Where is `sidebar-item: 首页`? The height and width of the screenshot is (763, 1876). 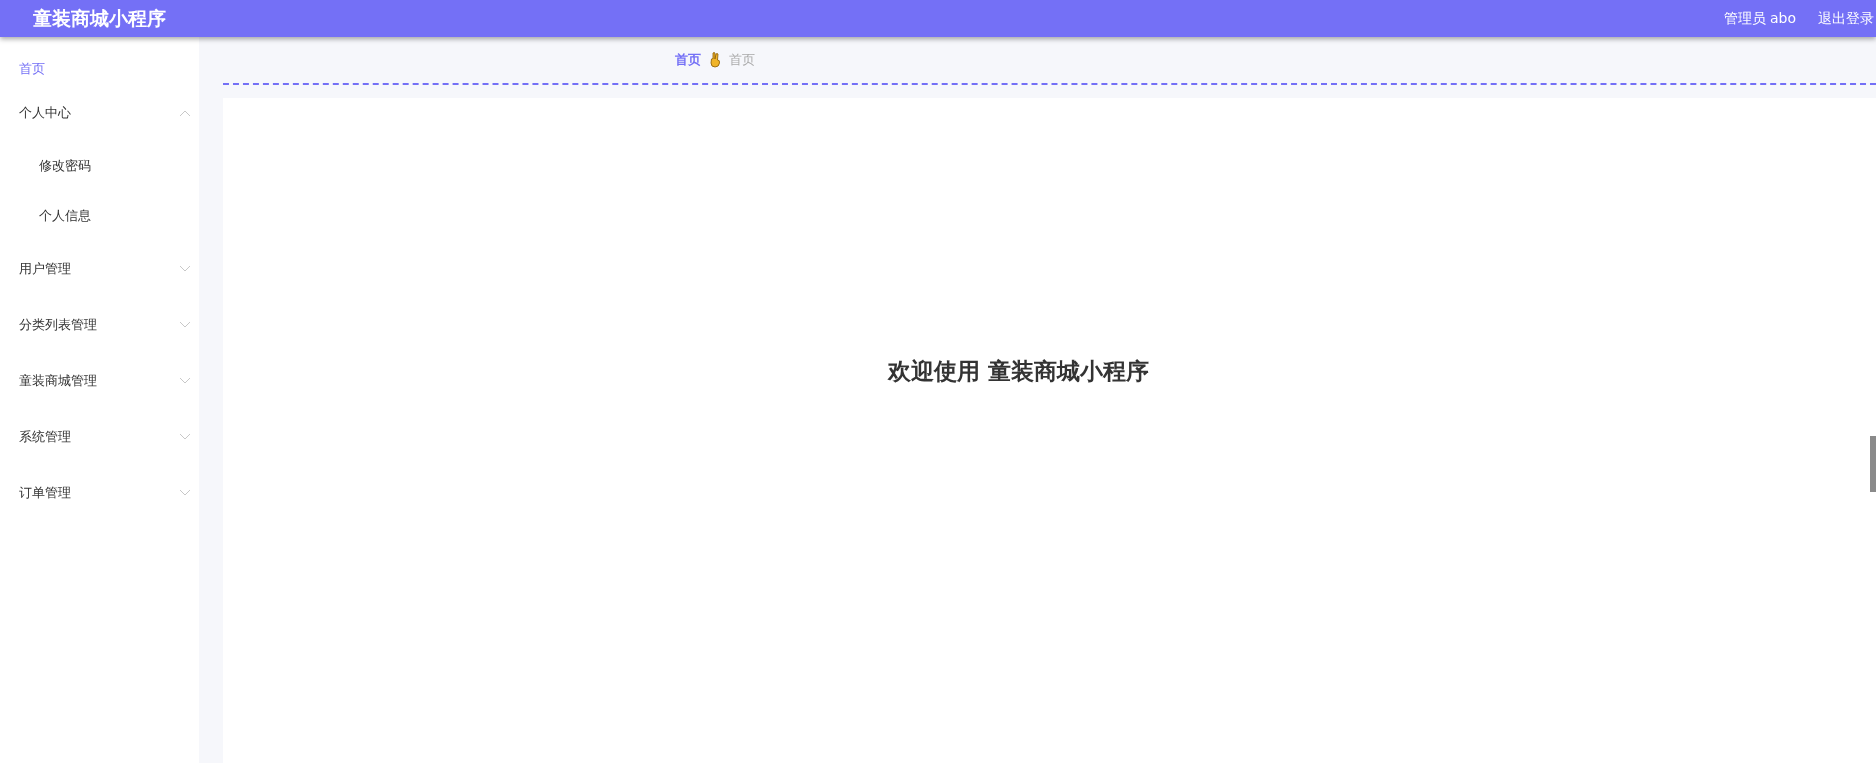 sidebar-item: 首页 is located at coordinates (99, 69).